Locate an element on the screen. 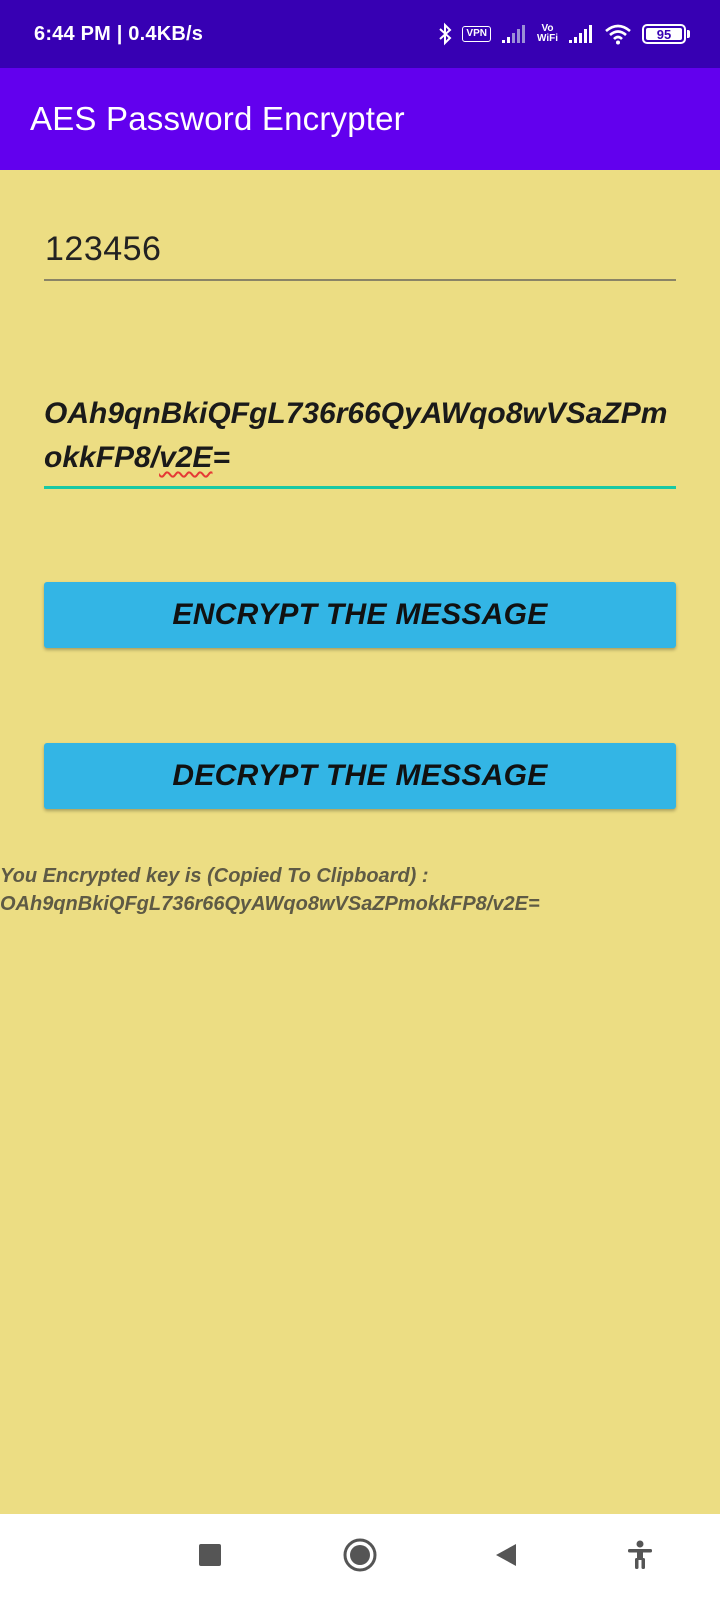  bluetooth-icon is located at coordinates (445, 34).